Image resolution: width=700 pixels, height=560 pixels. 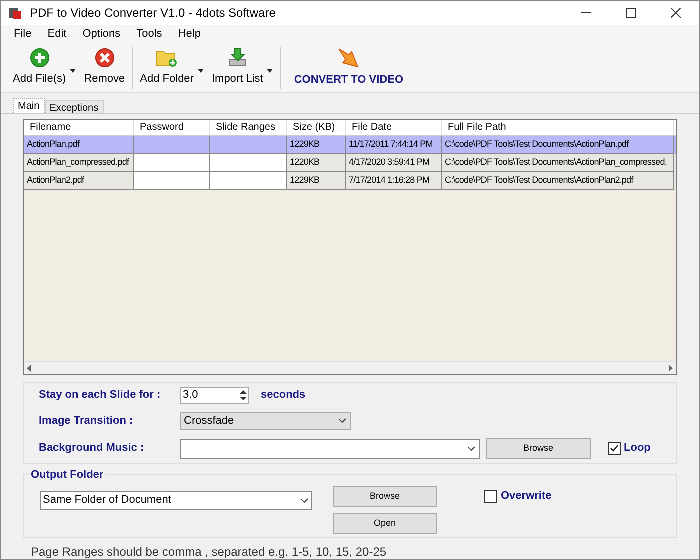 What do you see at coordinates (189, 34) in the screenshot?
I see `menu-item: Help` at bounding box center [189, 34].